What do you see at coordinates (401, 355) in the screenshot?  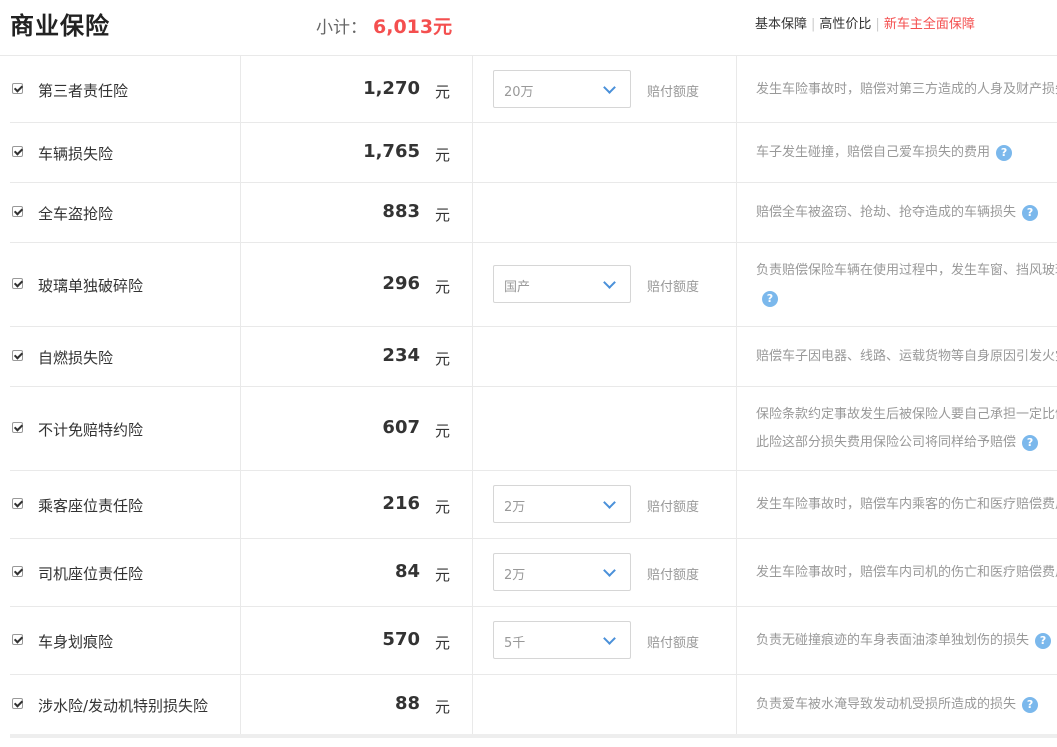 I see `insurance-price: 234` at bounding box center [401, 355].